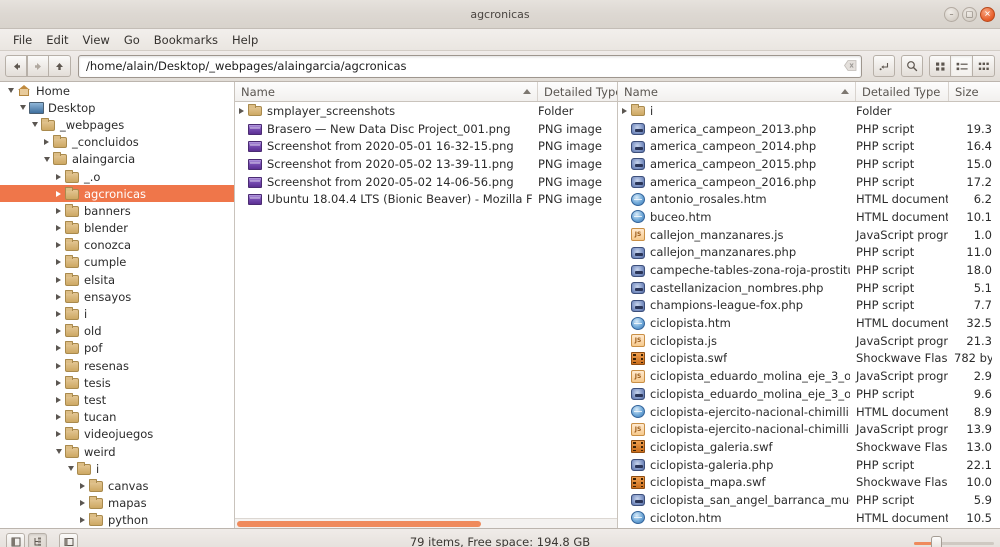  Describe the element at coordinates (850, 66) in the screenshot. I see `clear-text-icon` at that location.